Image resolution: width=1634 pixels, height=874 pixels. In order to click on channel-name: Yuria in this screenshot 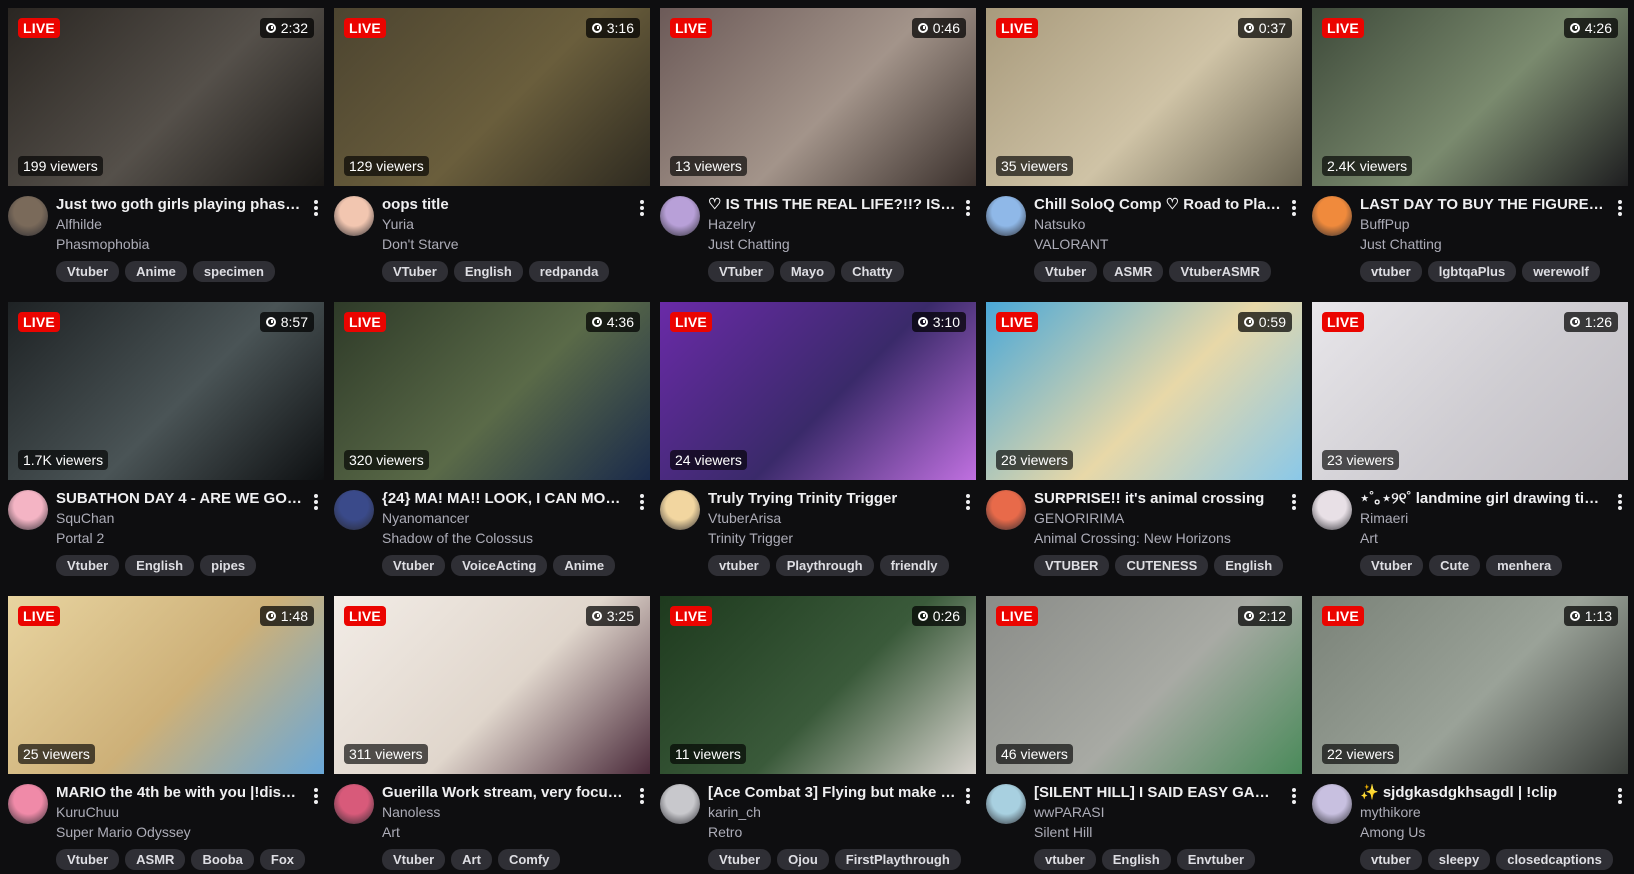, I will do `click(506, 224)`.